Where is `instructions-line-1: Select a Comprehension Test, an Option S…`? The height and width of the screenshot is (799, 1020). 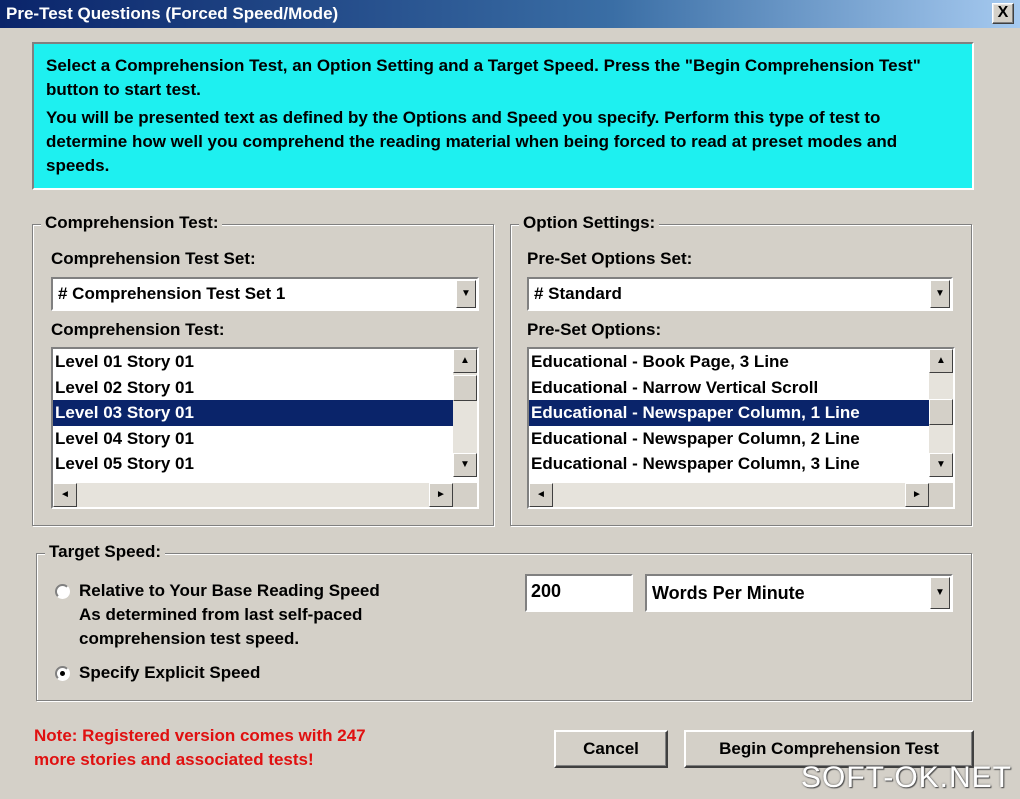
instructions-line-1: Select a Comprehension Test, an Option S… is located at coordinates (483, 77).